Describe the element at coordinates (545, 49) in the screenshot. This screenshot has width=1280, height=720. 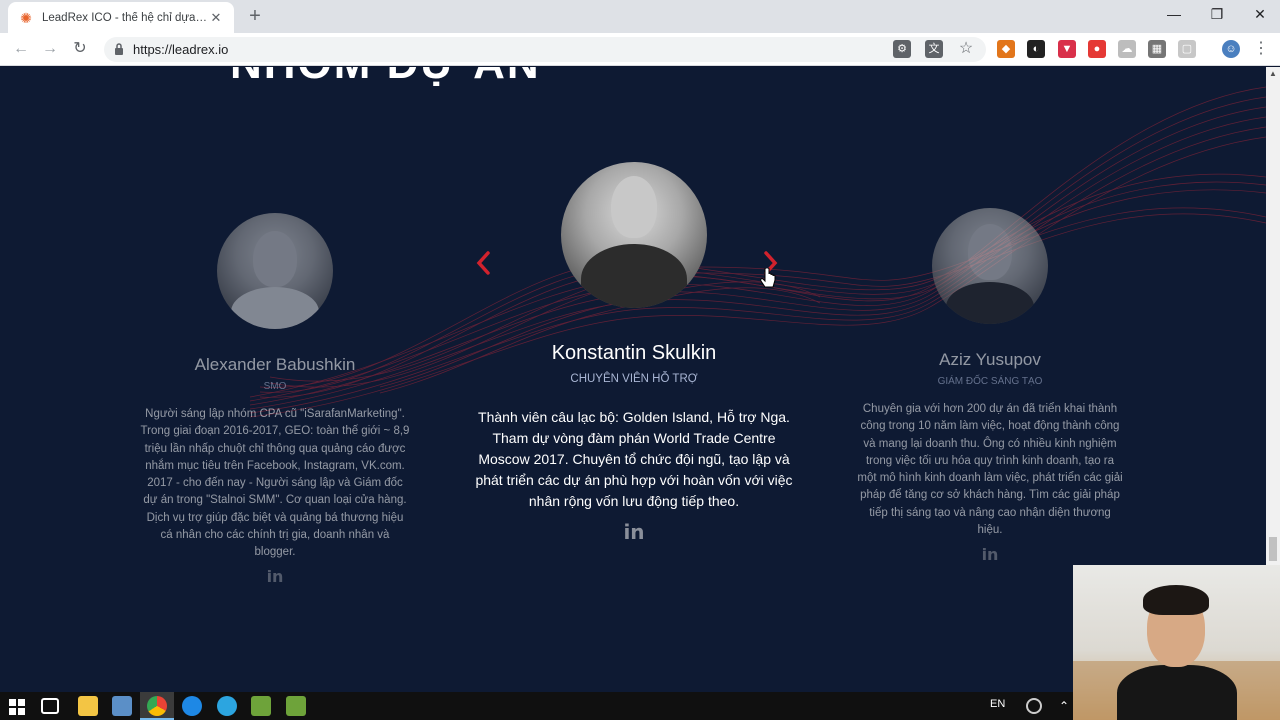
I see `address-bar: https://leadrex.io` at that location.